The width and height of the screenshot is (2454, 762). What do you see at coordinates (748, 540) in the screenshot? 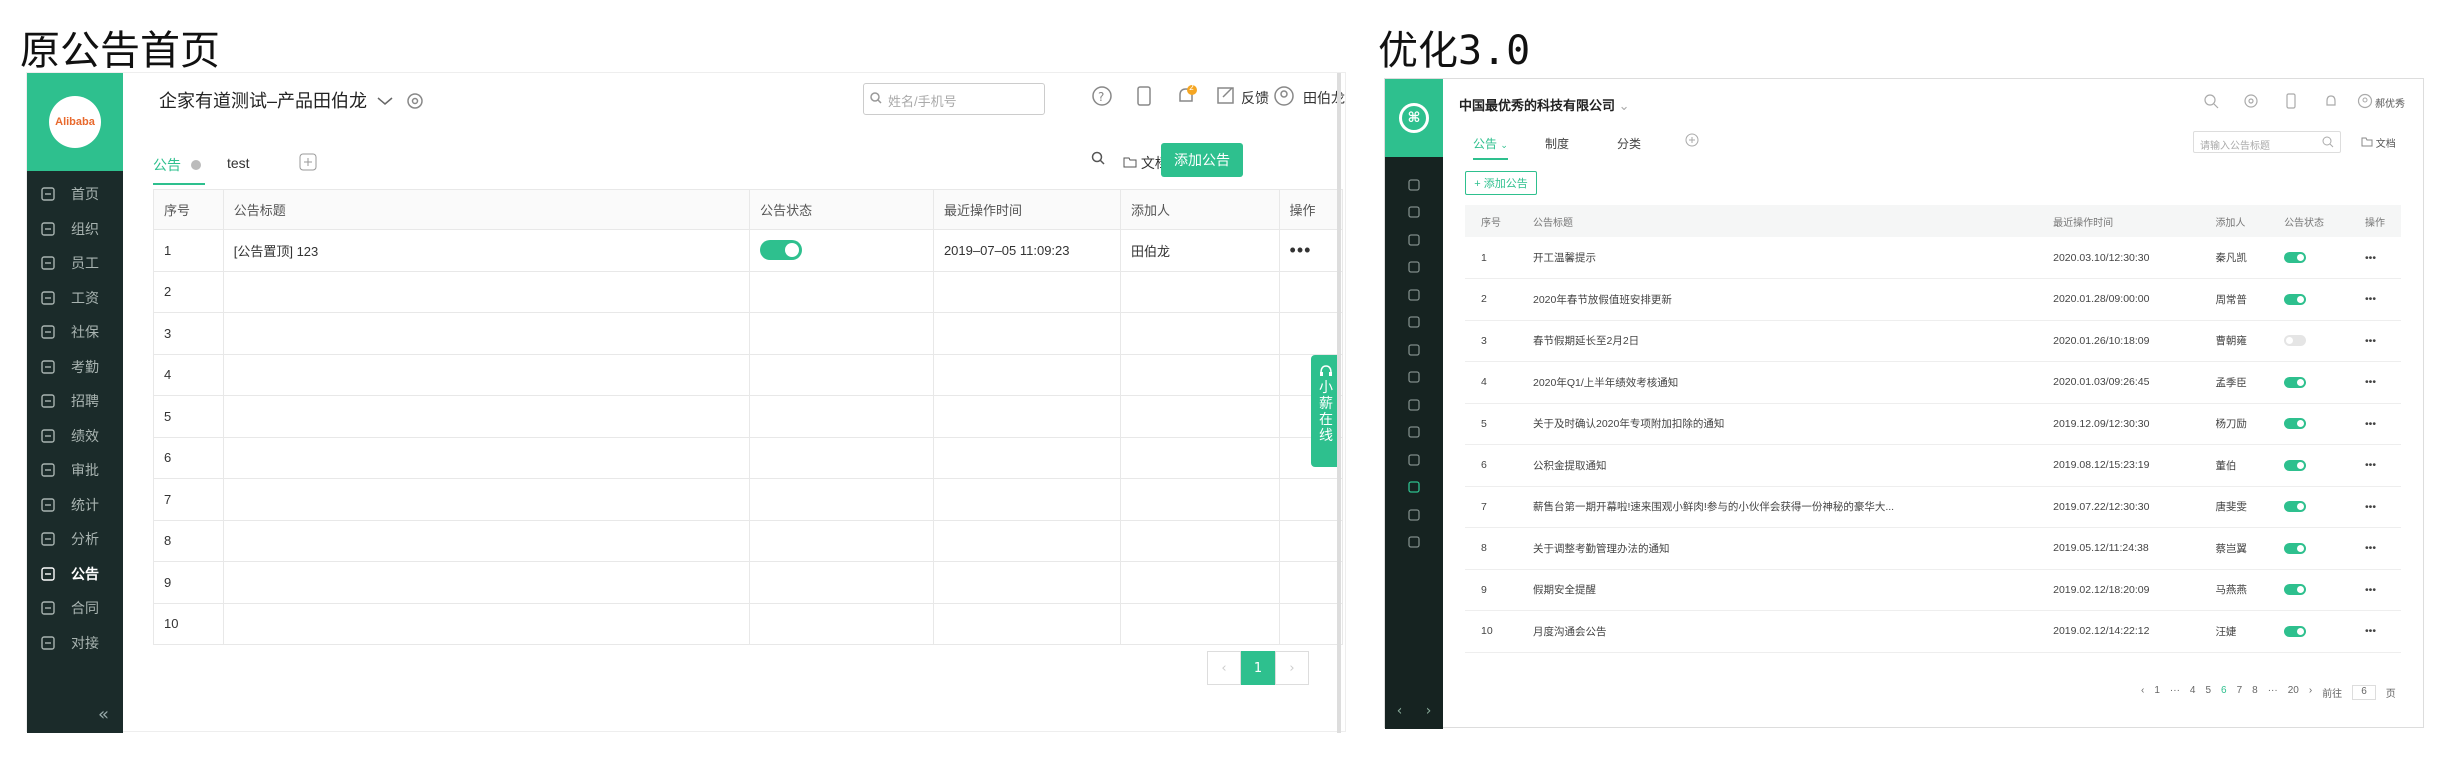
I see `table-row: 8` at bounding box center [748, 540].